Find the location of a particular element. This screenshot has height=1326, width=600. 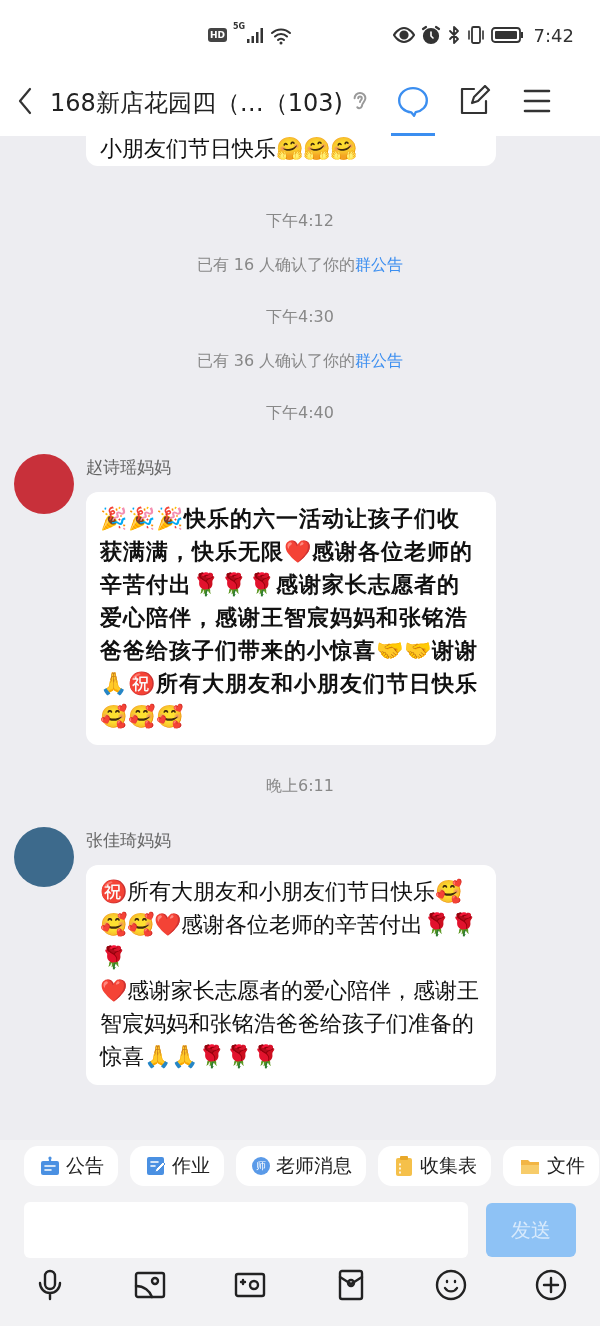

timestamp: 下午4:30 is located at coordinates (300, 317).